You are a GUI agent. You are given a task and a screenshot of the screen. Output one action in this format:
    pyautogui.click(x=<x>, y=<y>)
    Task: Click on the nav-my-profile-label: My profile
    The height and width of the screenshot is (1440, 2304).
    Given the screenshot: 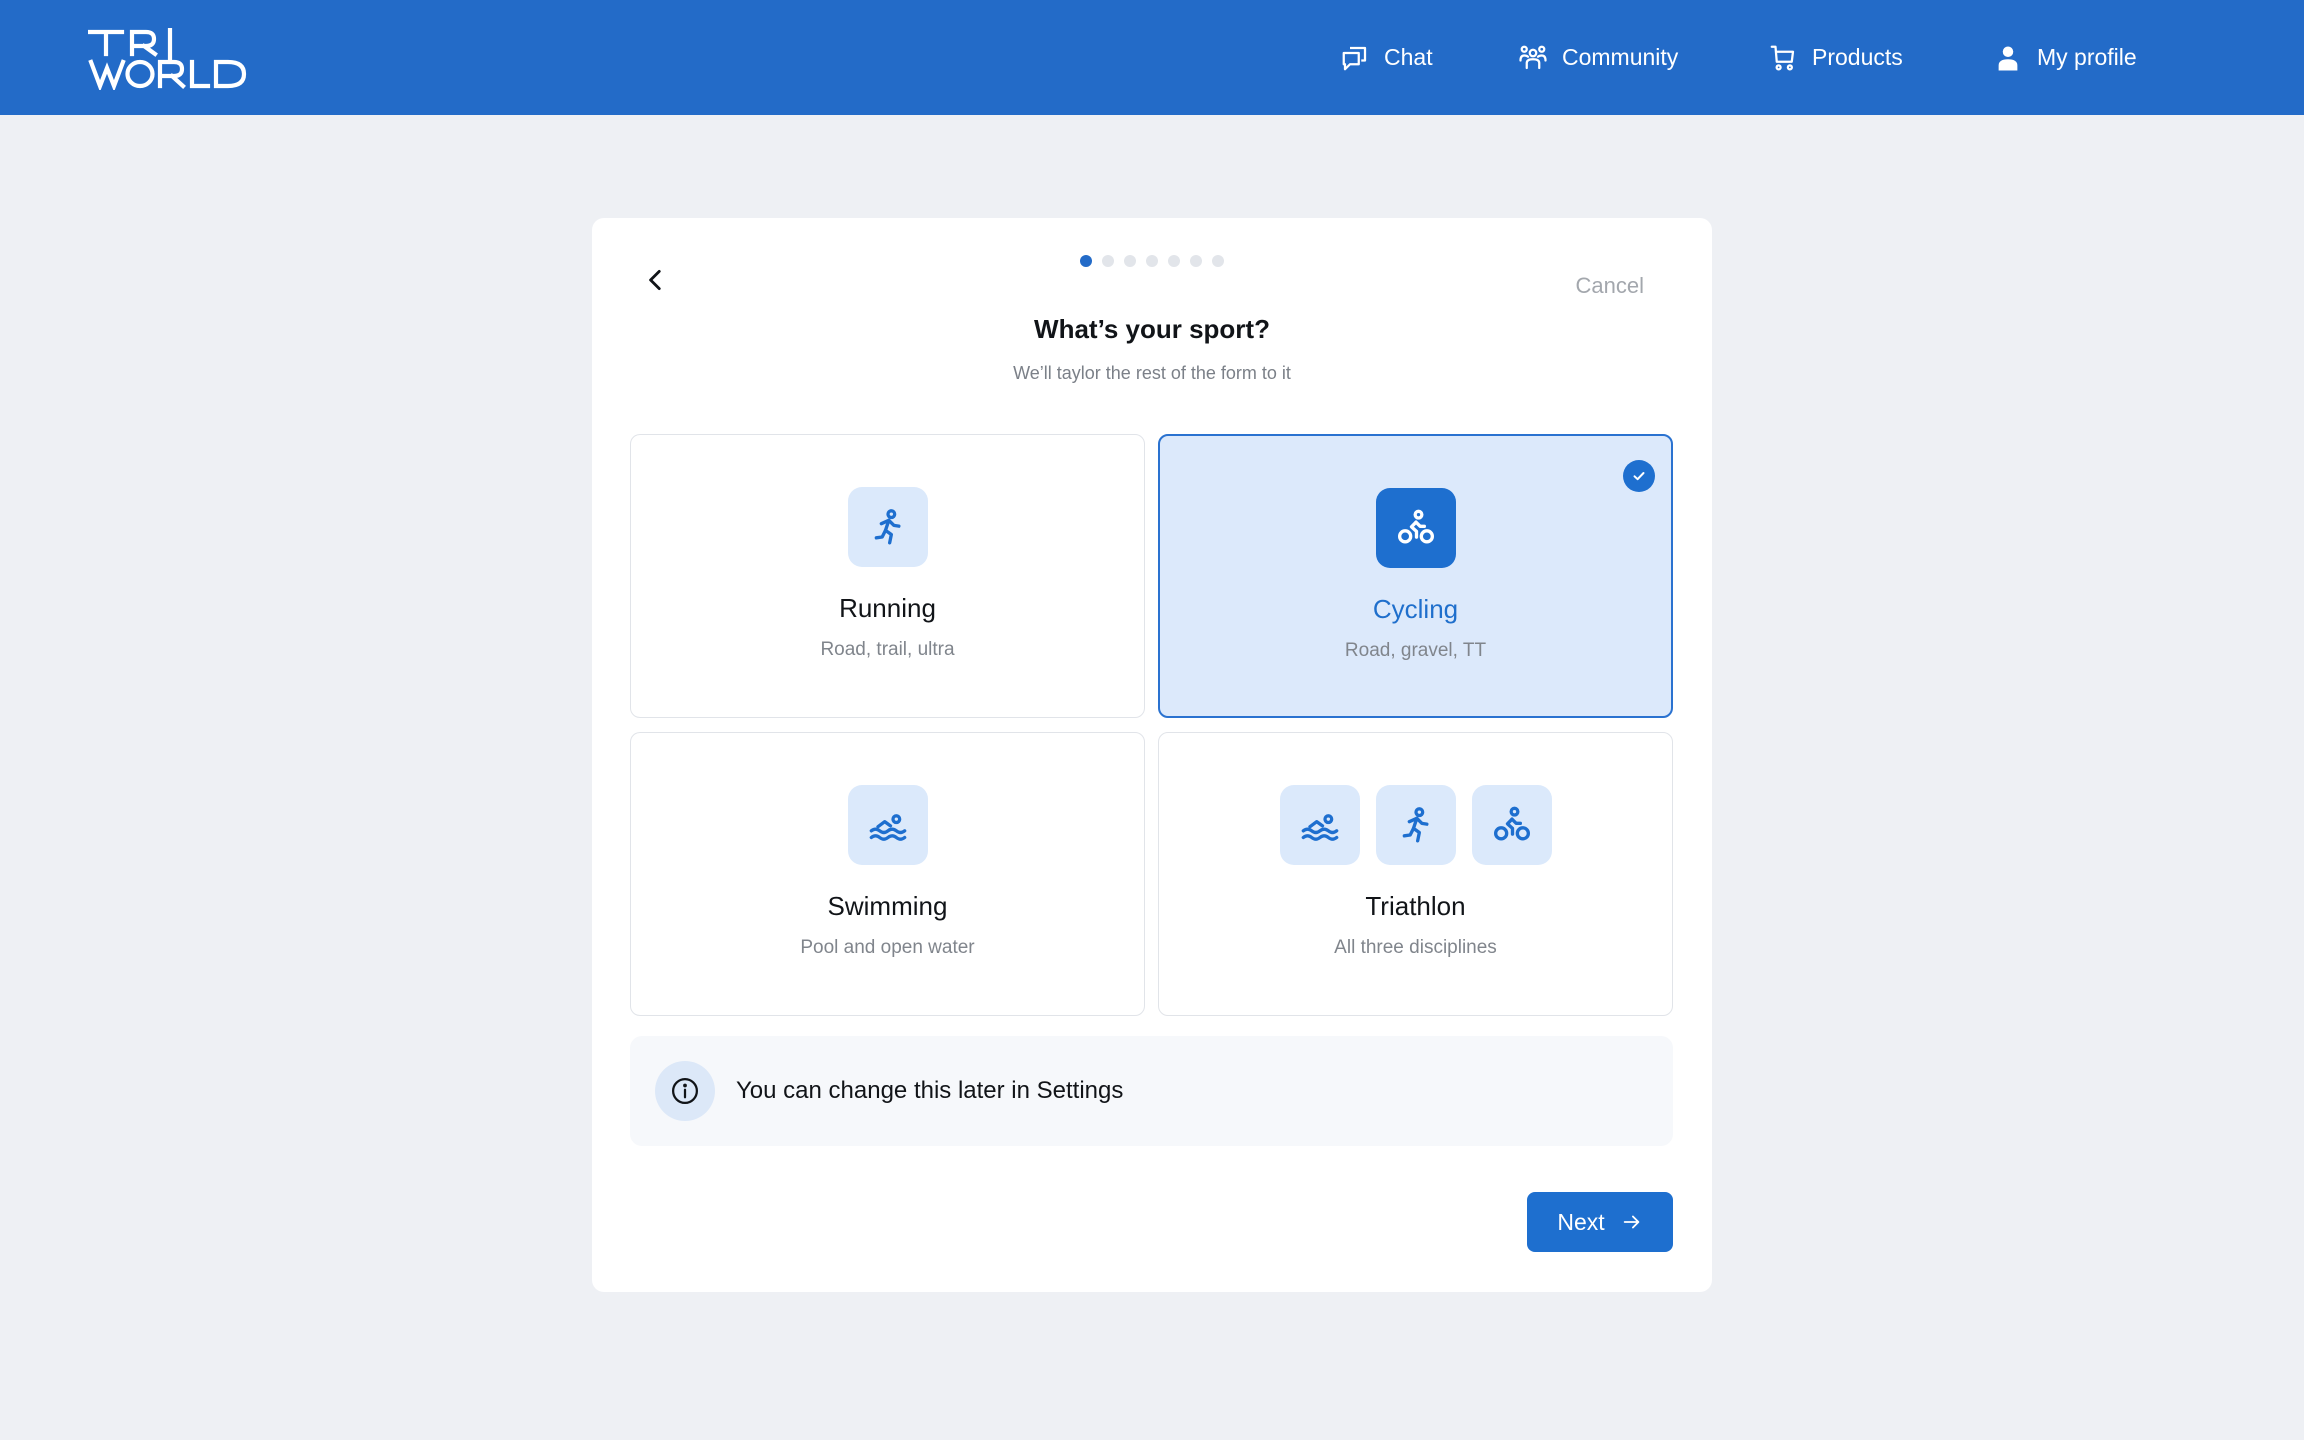 What is the action you would take?
    pyautogui.click(x=2087, y=57)
    